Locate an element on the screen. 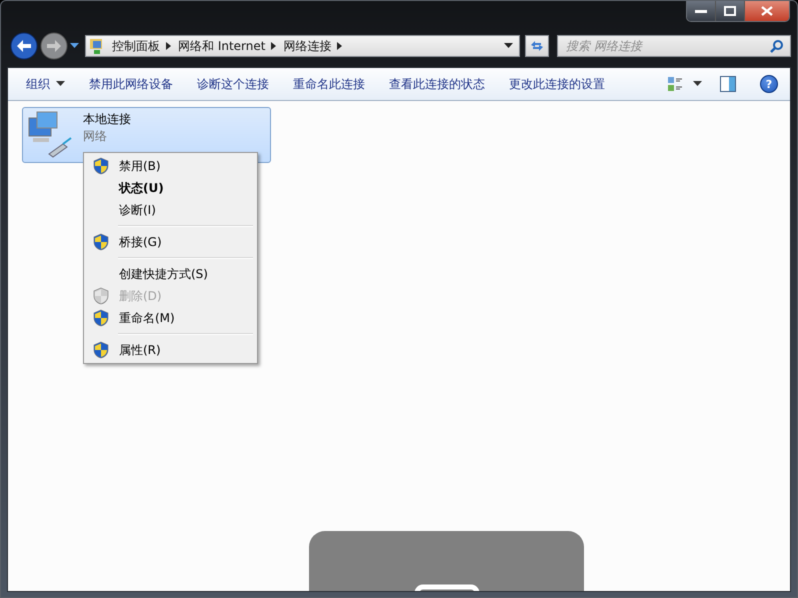 This screenshot has height=598, width=798. minimize-button is located at coordinates (701, 11).